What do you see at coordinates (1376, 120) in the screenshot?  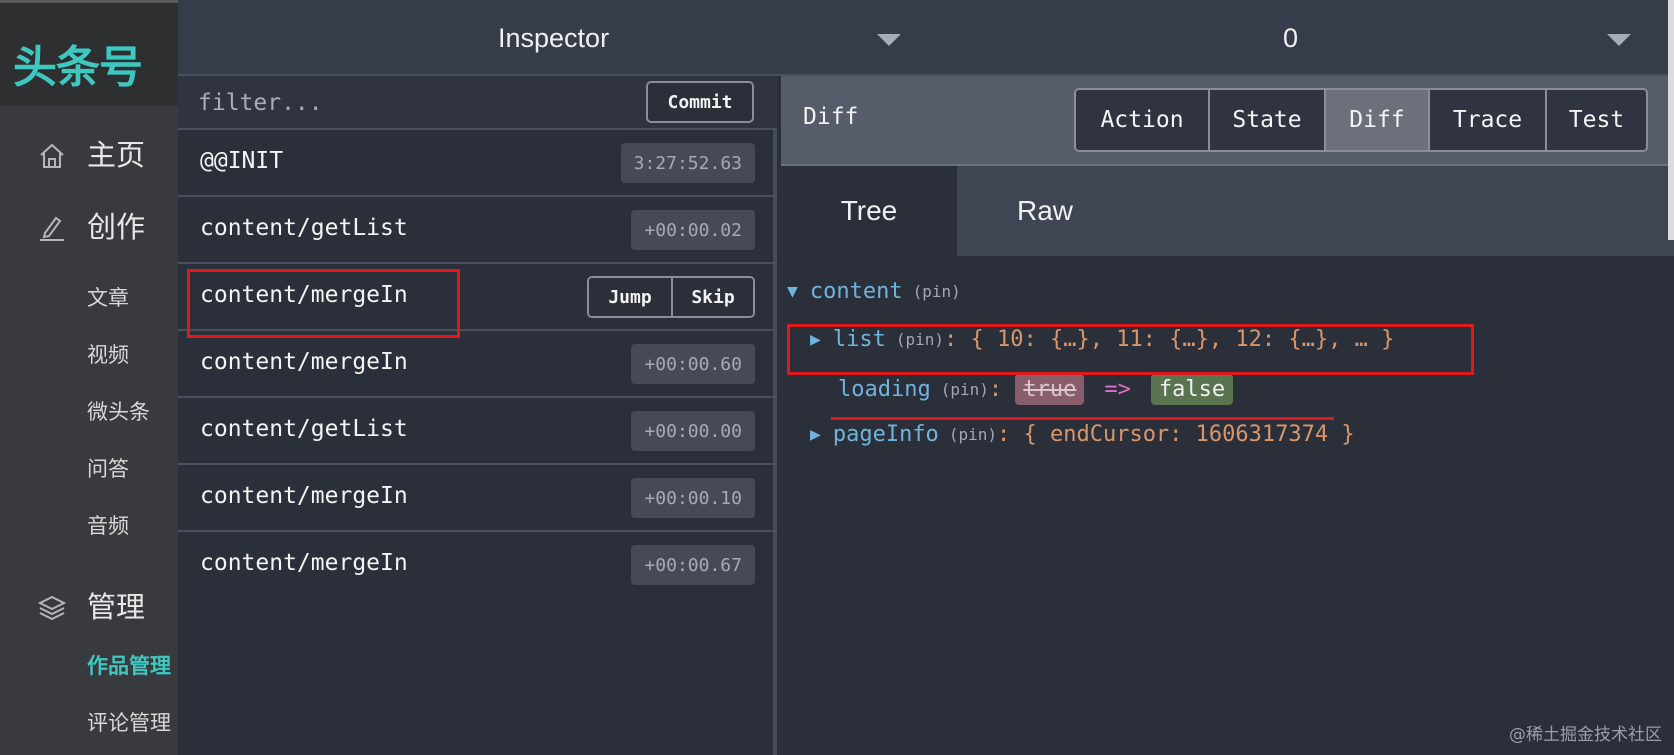 I see `tab-diff: Diff` at bounding box center [1376, 120].